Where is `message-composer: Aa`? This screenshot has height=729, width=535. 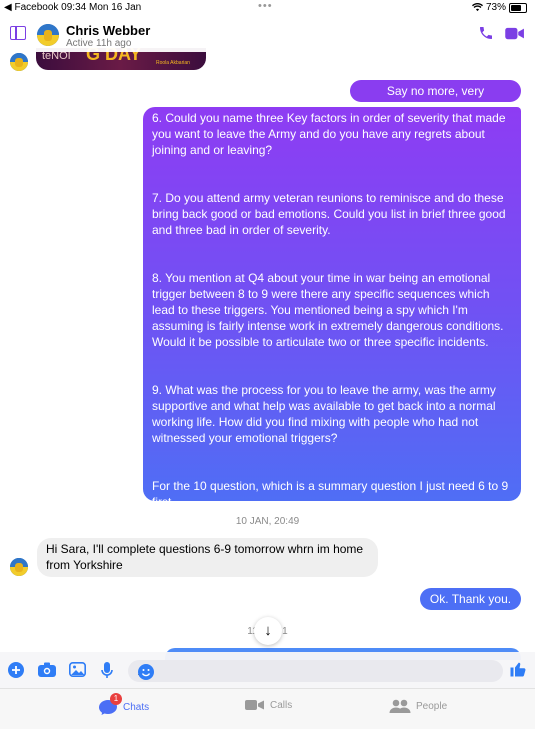 message-composer: Aa is located at coordinates (267, 670).